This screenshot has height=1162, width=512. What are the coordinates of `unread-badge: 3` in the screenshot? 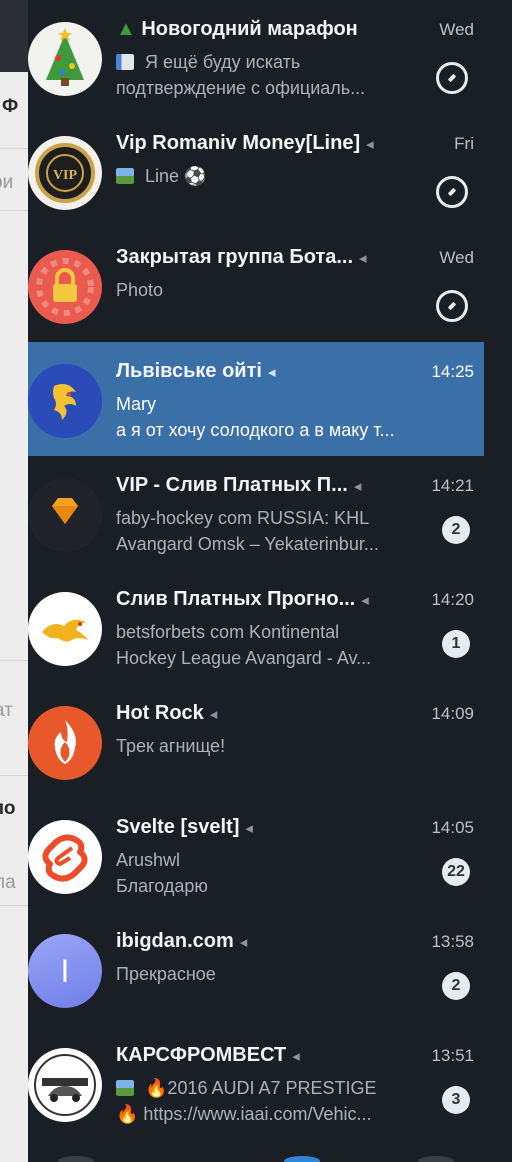 It's located at (456, 1100).